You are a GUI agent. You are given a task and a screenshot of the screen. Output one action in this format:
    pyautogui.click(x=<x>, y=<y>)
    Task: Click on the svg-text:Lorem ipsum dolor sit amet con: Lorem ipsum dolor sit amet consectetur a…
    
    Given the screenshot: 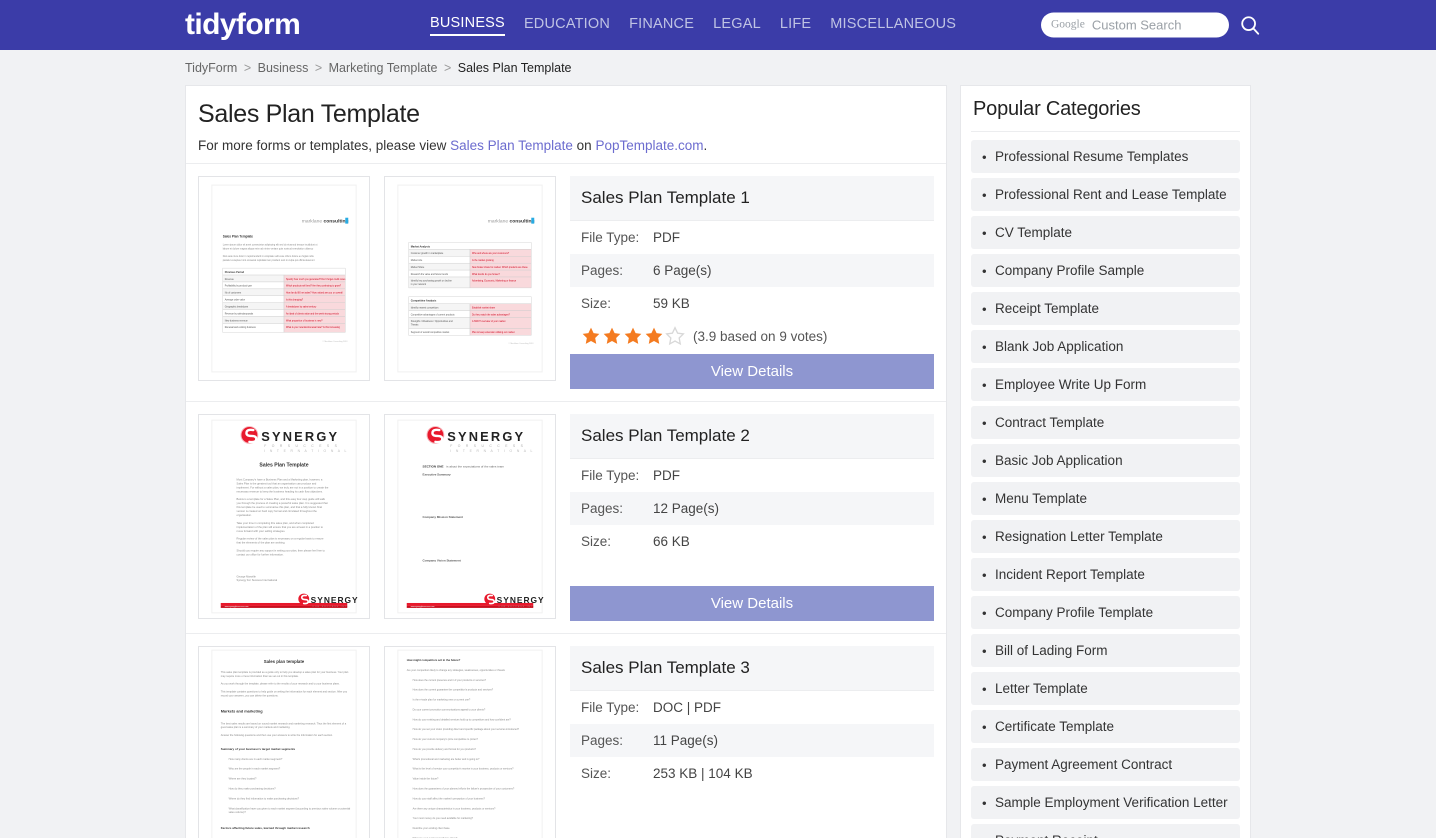 What is the action you would take?
    pyautogui.click(x=270, y=244)
    